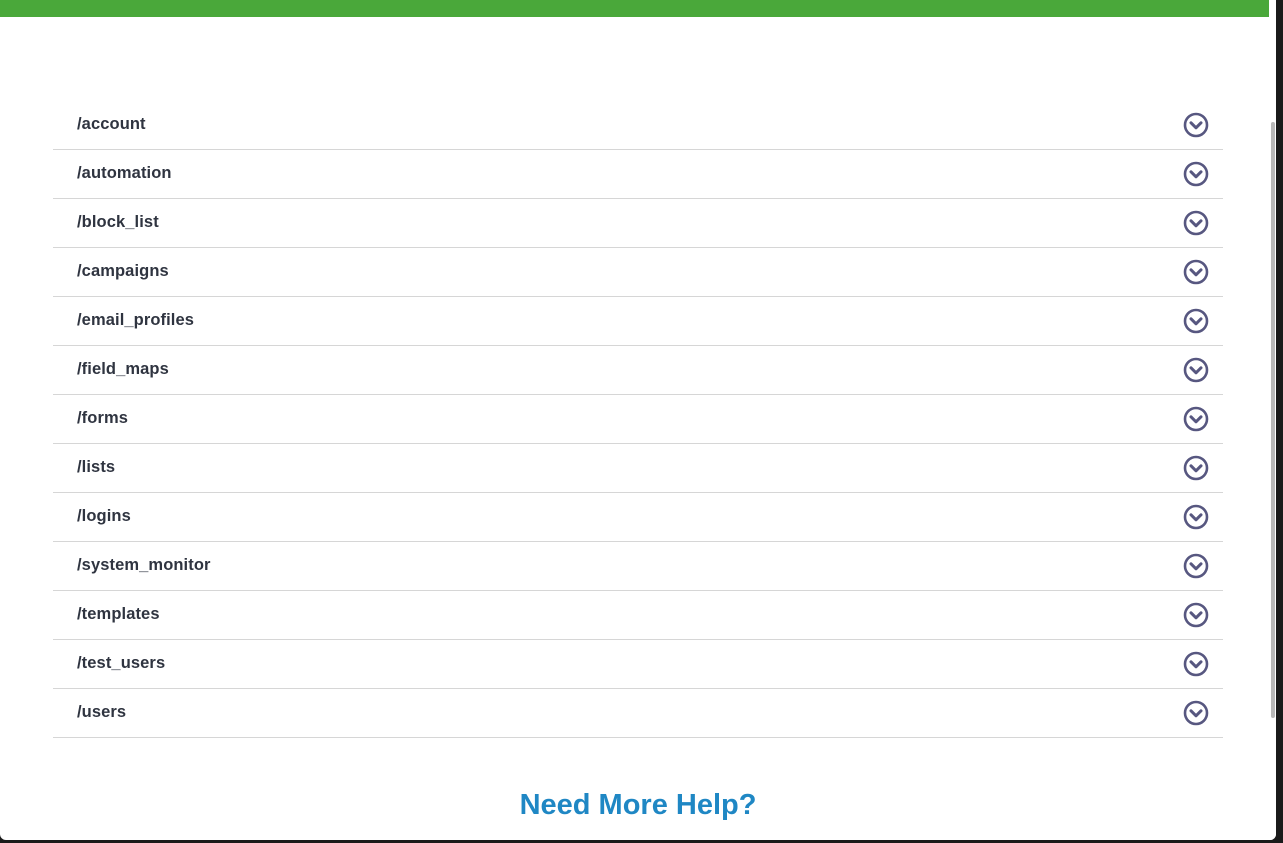 The height and width of the screenshot is (843, 1283). Describe the element at coordinates (638, 517) in the screenshot. I see `endpoint-row-logins: /logins` at that location.